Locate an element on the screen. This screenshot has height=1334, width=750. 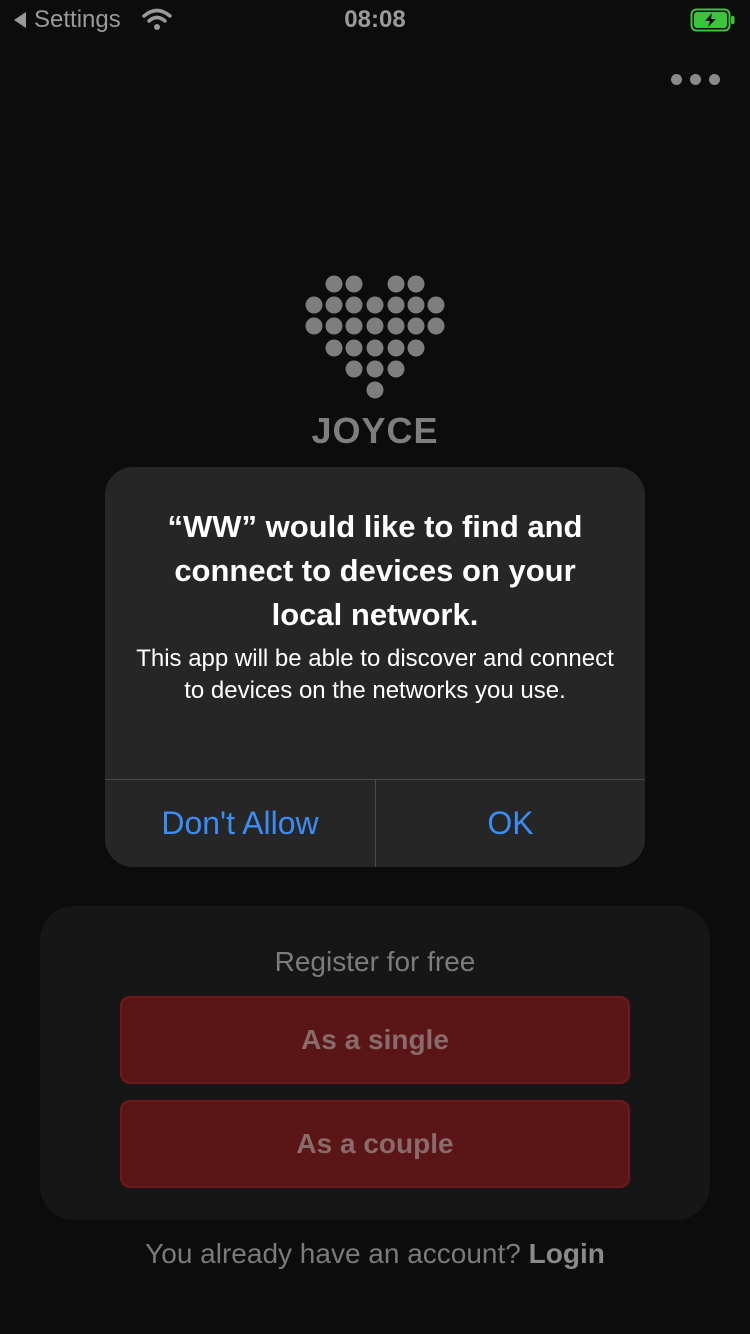
login-prompt: You already have an account? Login is located at coordinates (375, 1254).